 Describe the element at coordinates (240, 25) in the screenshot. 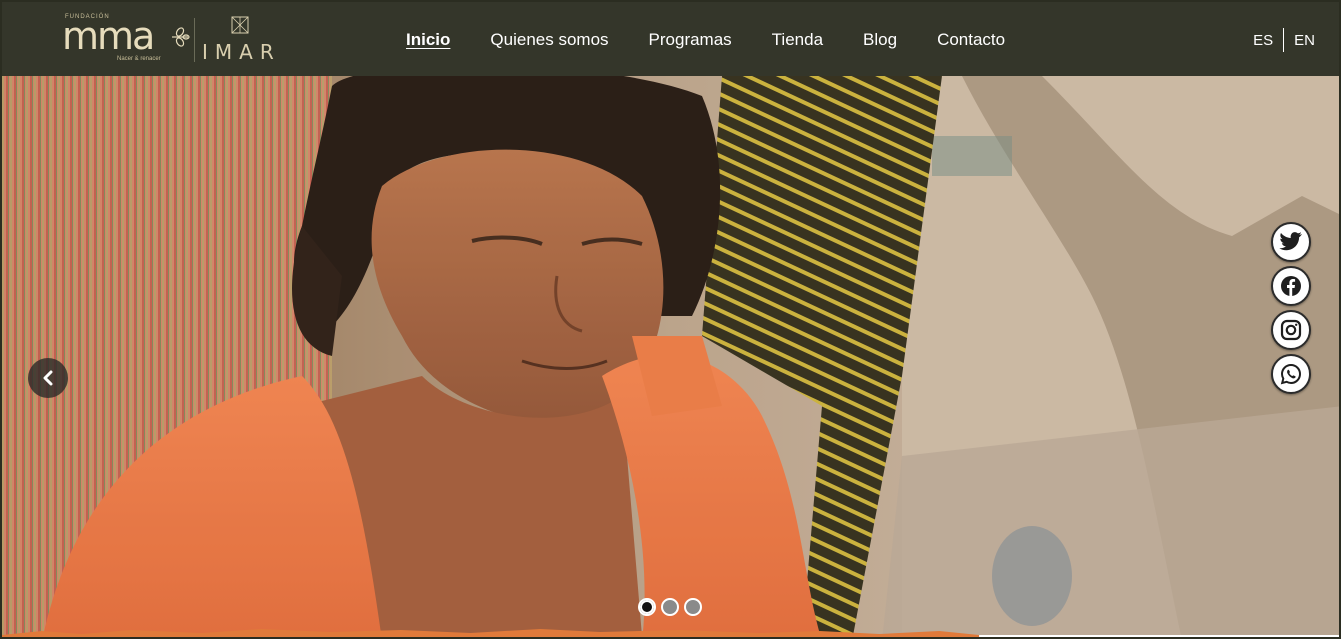

I see `imar-mark-icon` at that location.